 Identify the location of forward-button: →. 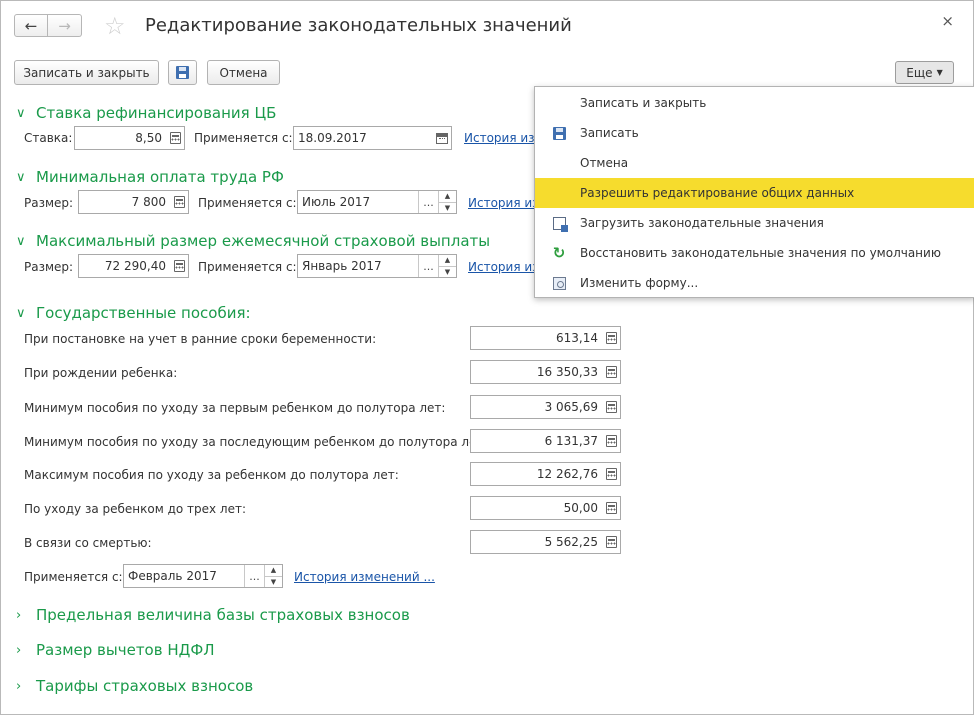
(65, 25).